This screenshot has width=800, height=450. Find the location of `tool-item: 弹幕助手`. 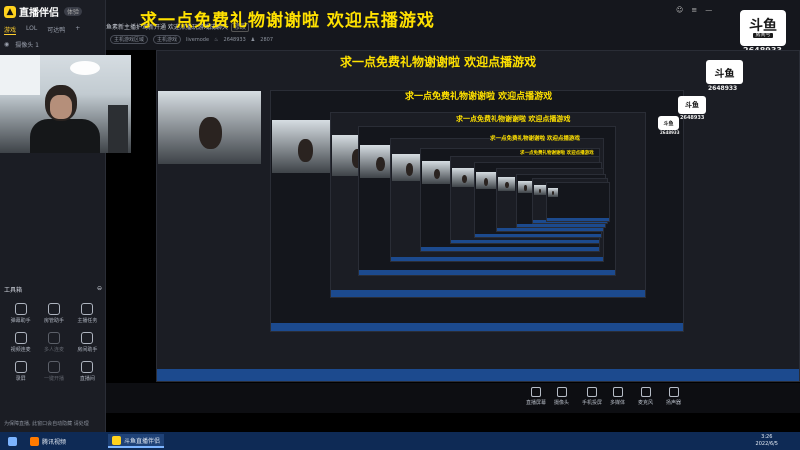

tool-item: 弹幕助手 is located at coordinates (20, 313).